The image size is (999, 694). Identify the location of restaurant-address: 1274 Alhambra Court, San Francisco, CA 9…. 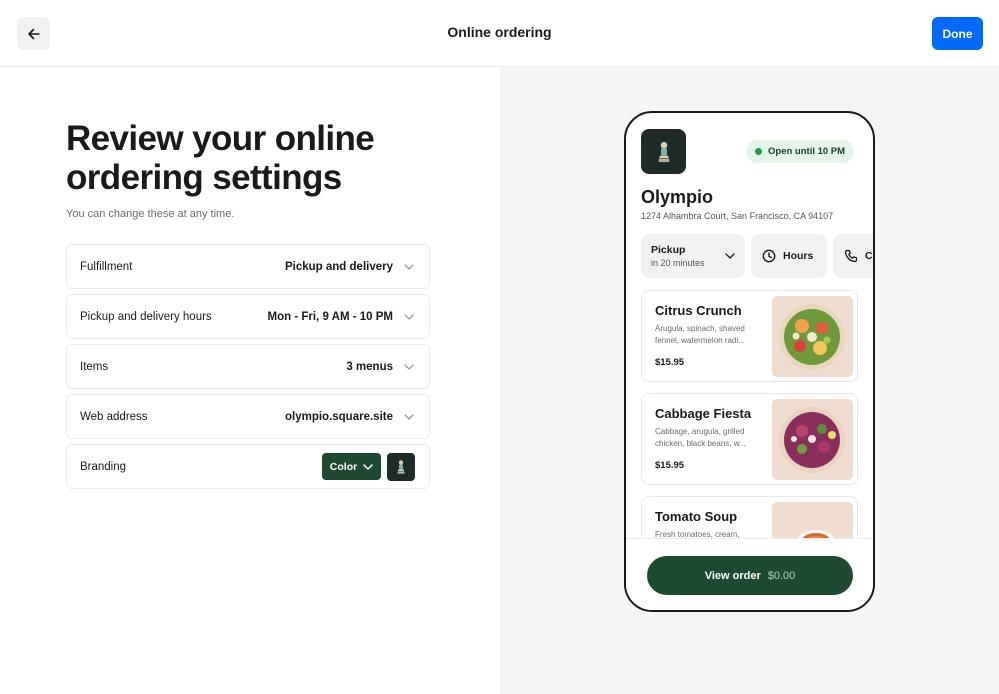
(737, 216).